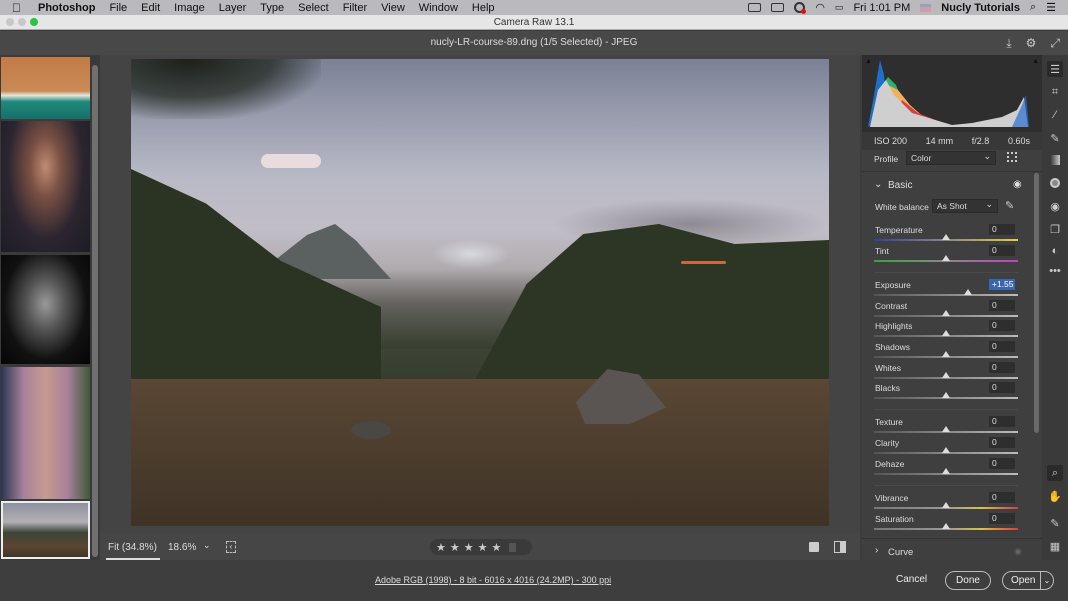 This screenshot has height=601, width=1068. Describe the element at coordinates (497, 547) in the screenshot. I see `star-5-icon: ★` at that location.